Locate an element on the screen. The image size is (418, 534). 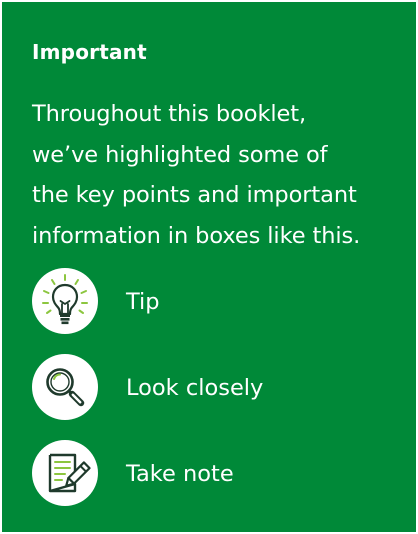
magnifier-icon is located at coordinates (65, 387).